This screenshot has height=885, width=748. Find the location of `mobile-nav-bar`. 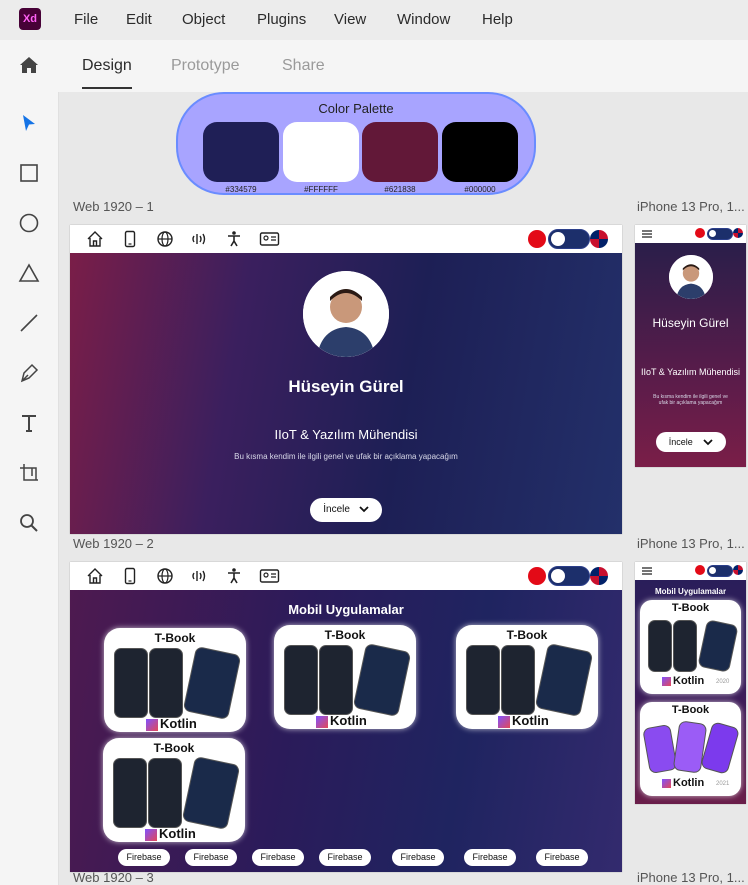

mobile-nav-bar is located at coordinates (690, 571).